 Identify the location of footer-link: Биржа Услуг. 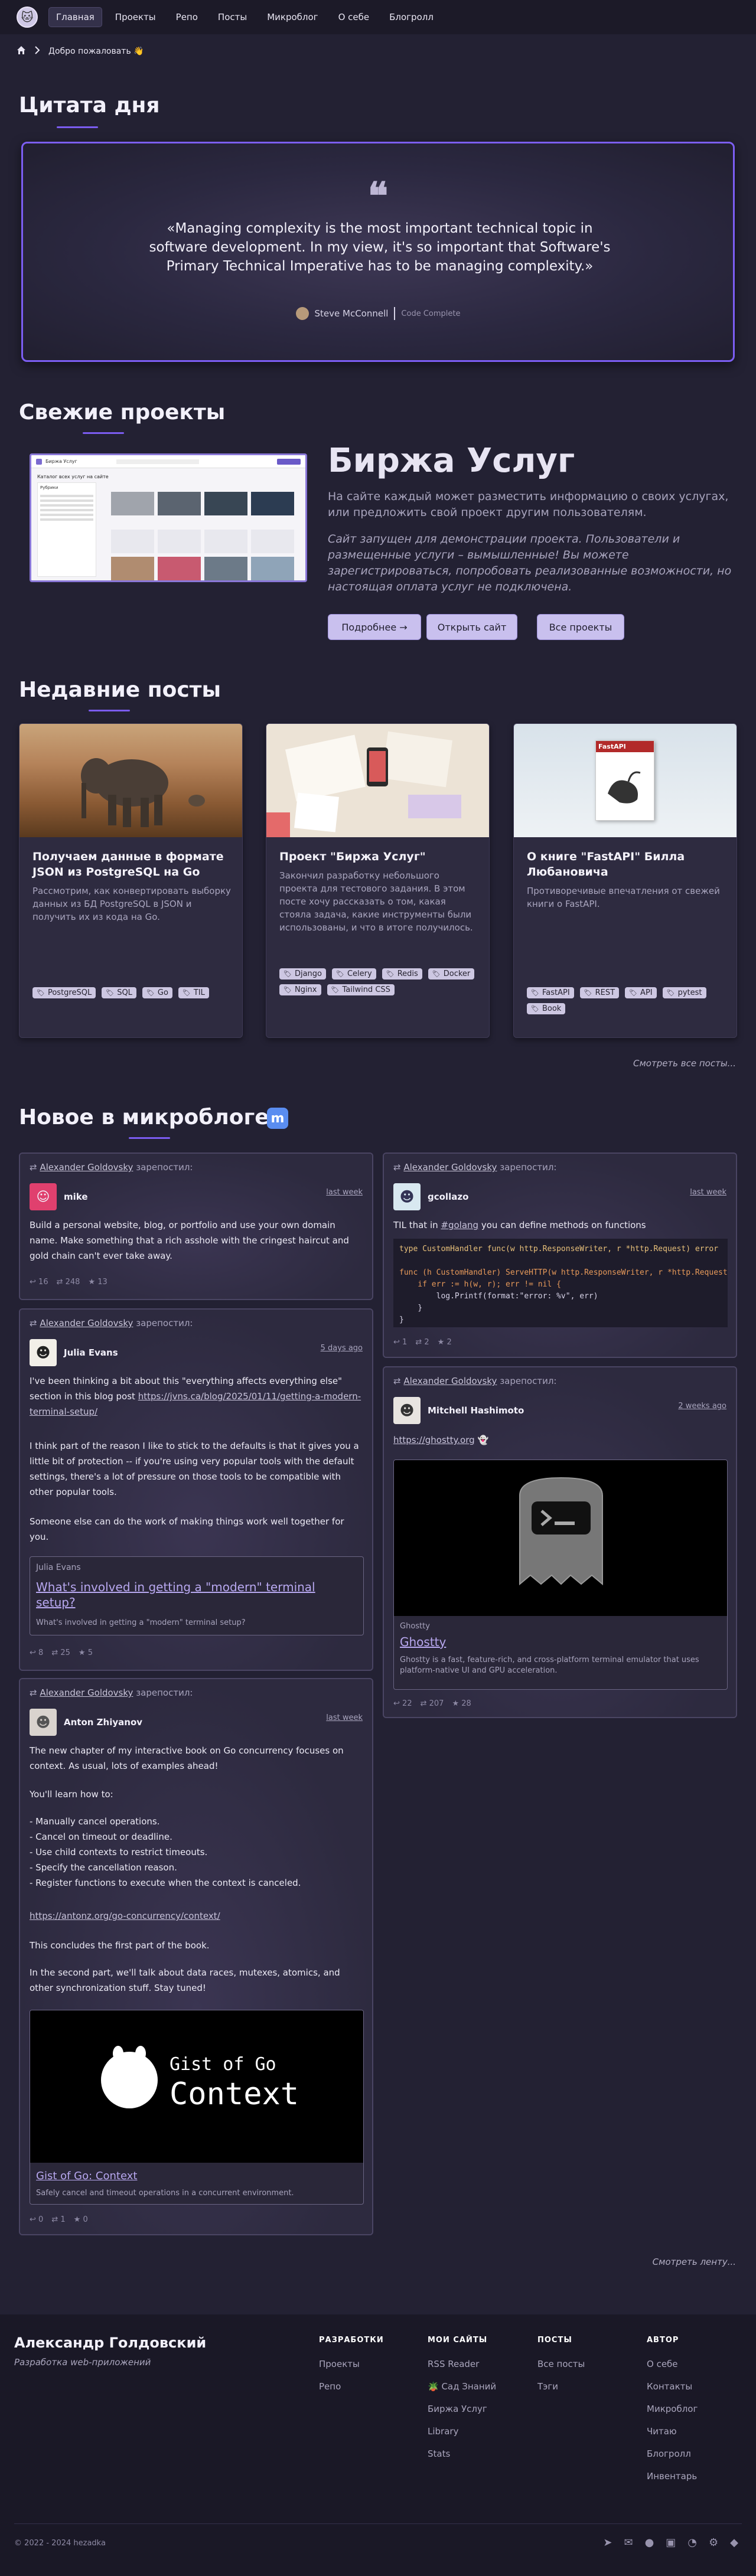
(478, 2409).